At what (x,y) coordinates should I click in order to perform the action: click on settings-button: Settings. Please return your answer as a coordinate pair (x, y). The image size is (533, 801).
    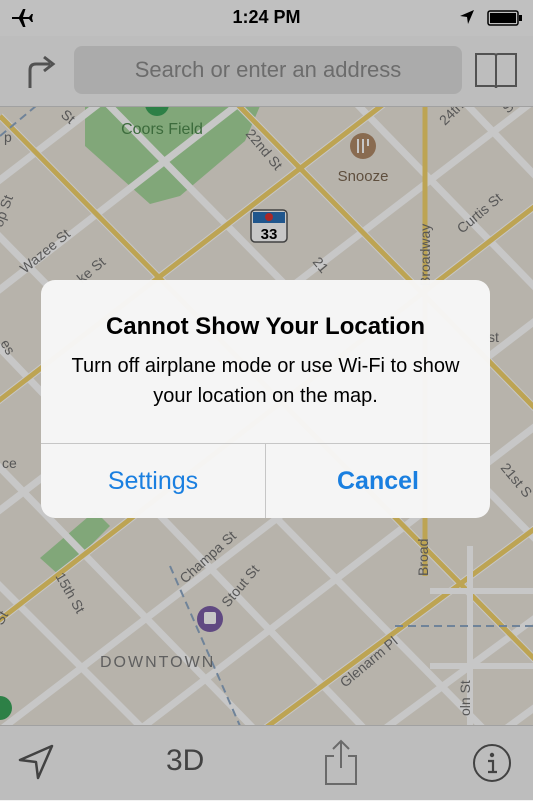
    Looking at the image, I should click on (153, 481).